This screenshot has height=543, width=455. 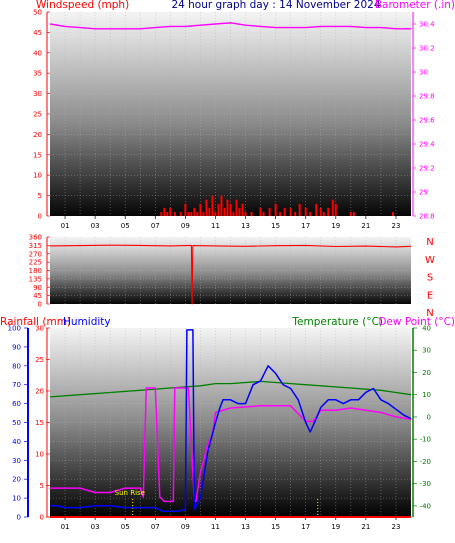 What do you see at coordinates (37, 53) in the screenshot?
I see `wind-axis-label: 40` at bounding box center [37, 53].